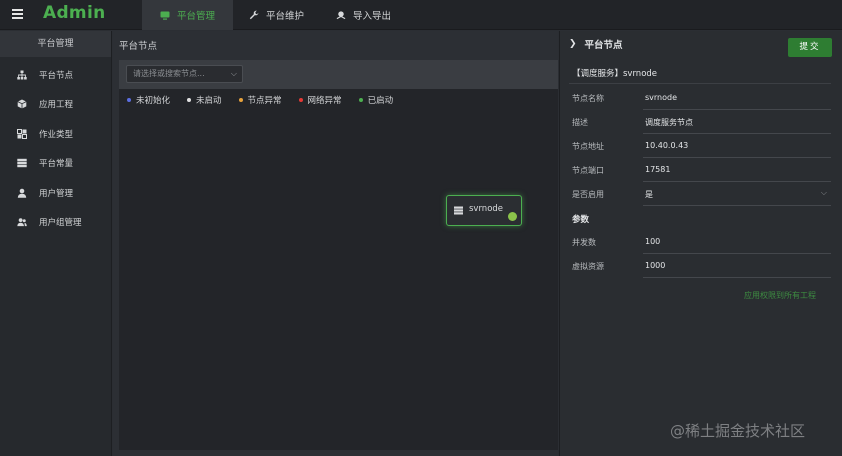 Image resolution: width=842 pixels, height=456 pixels. What do you see at coordinates (810, 47) in the screenshot?
I see `submit-button: 提交` at bounding box center [810, 47].